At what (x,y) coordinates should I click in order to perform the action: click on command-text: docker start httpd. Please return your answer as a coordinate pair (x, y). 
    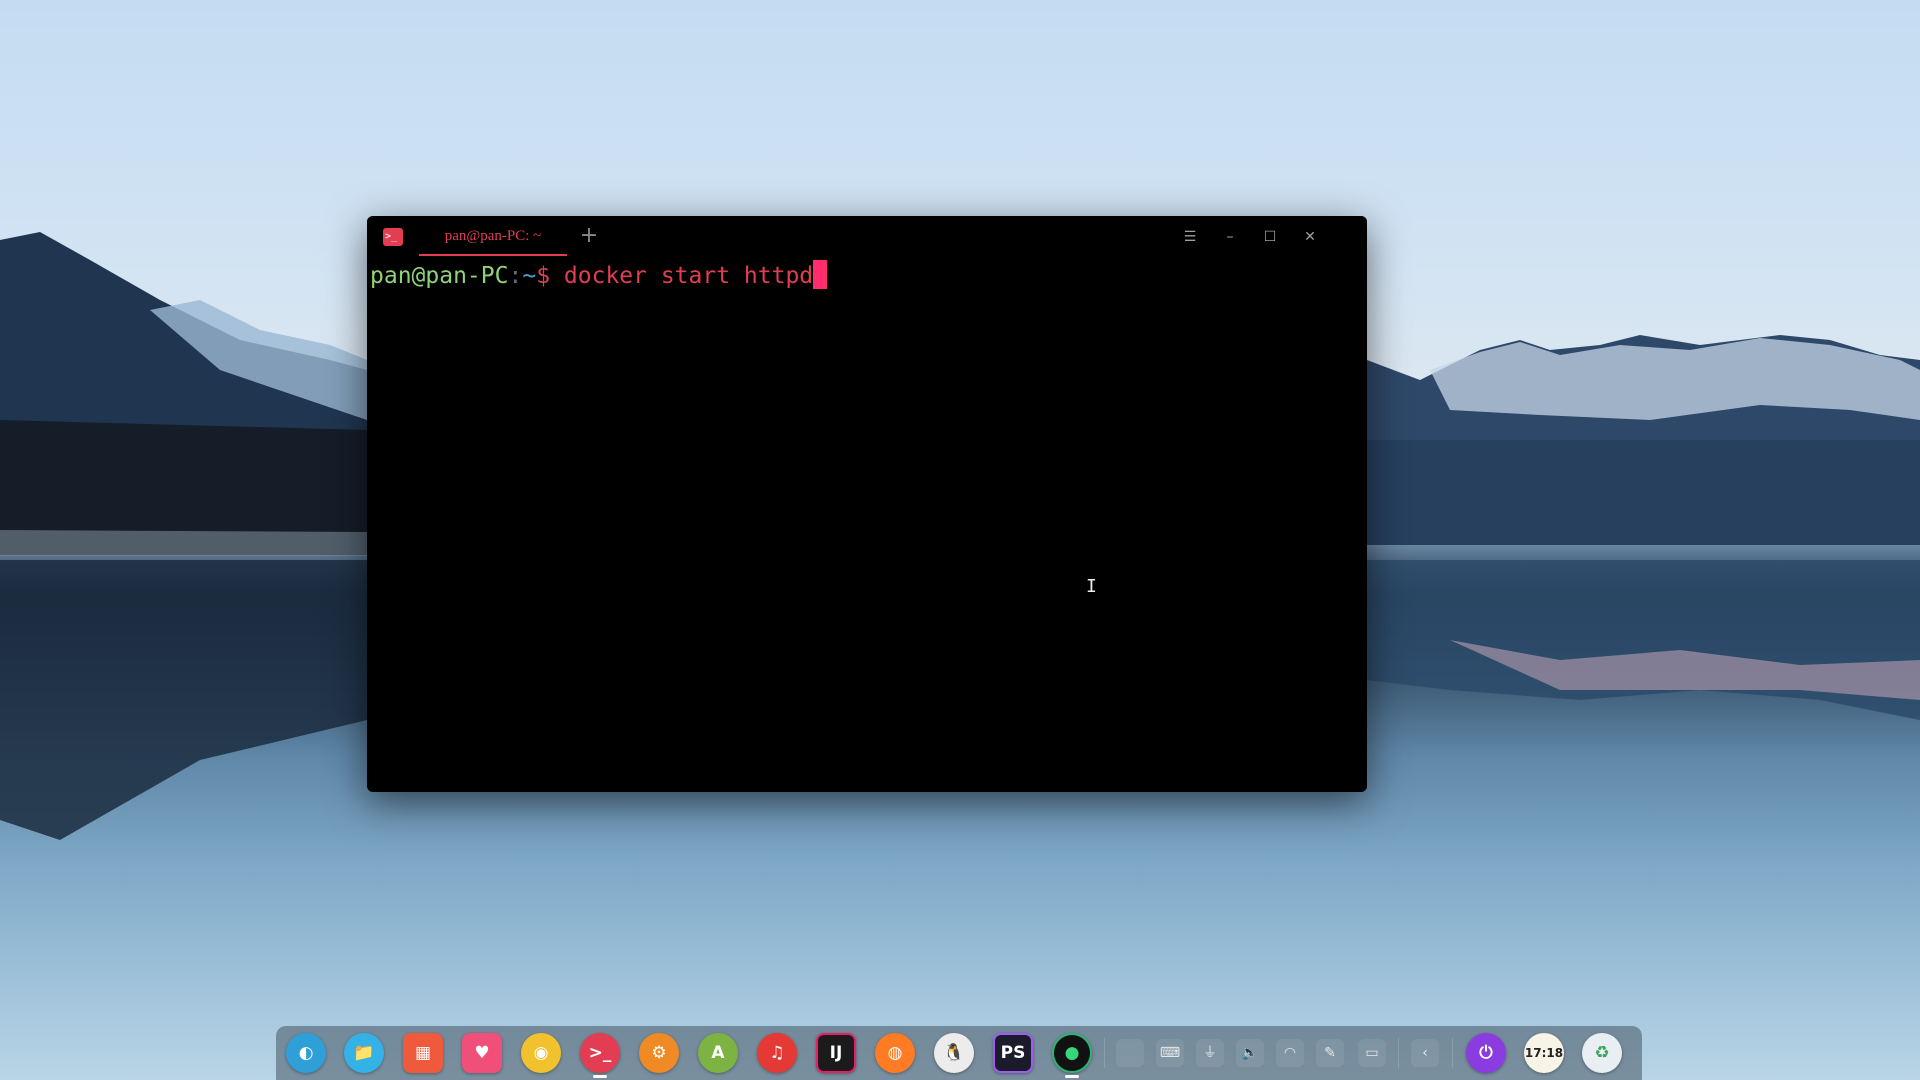
    Looking at the image, I should click on (682, 276).